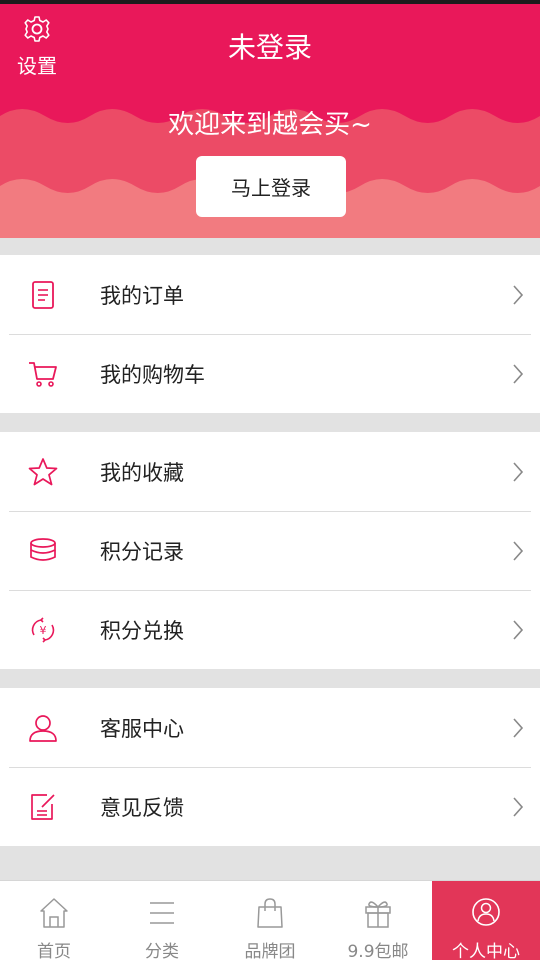 Image resolution: width=540 pixels, height=960 pixels. I want to click on menu-item-my-cart: 我的购物车, so click(270, 373).